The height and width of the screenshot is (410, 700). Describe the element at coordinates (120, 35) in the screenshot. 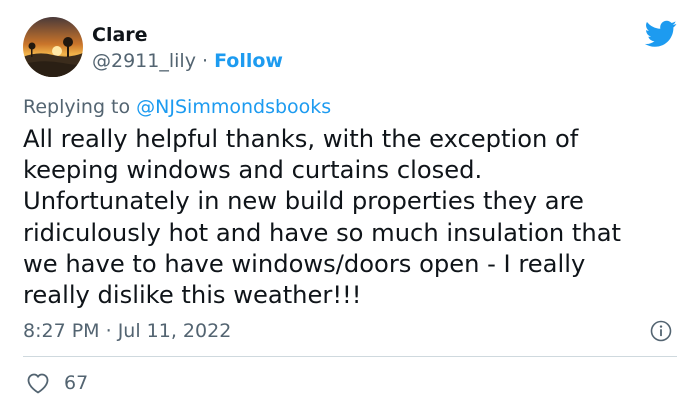

I see `author-name: Clare` at that location.